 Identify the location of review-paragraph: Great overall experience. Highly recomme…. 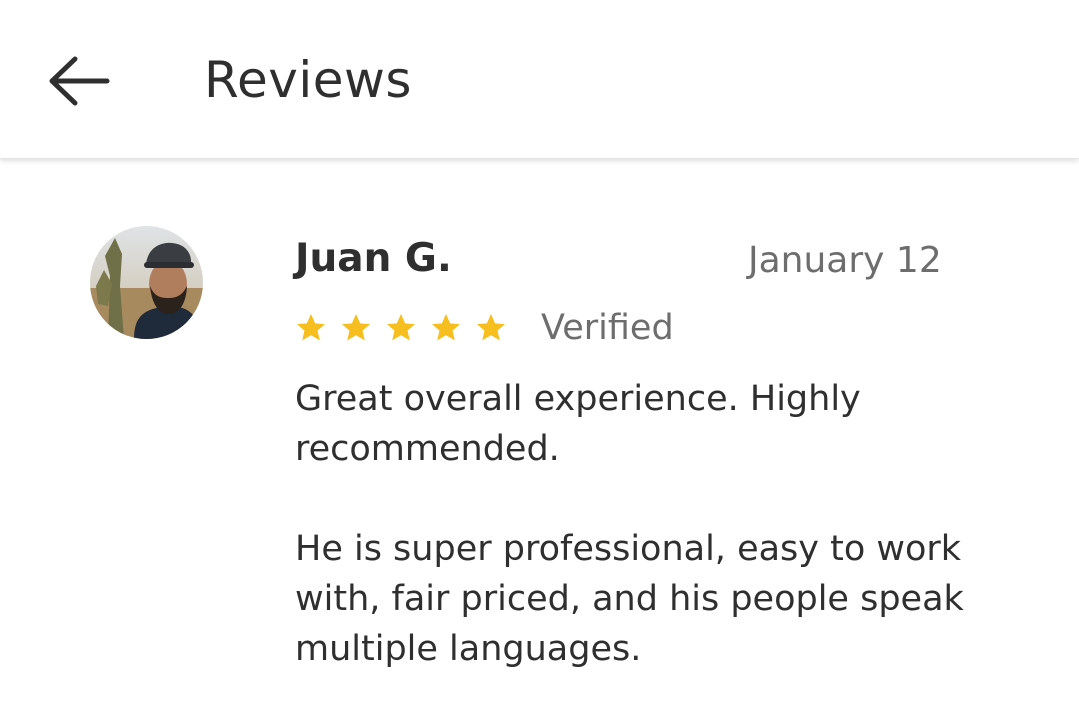
(578, 424).